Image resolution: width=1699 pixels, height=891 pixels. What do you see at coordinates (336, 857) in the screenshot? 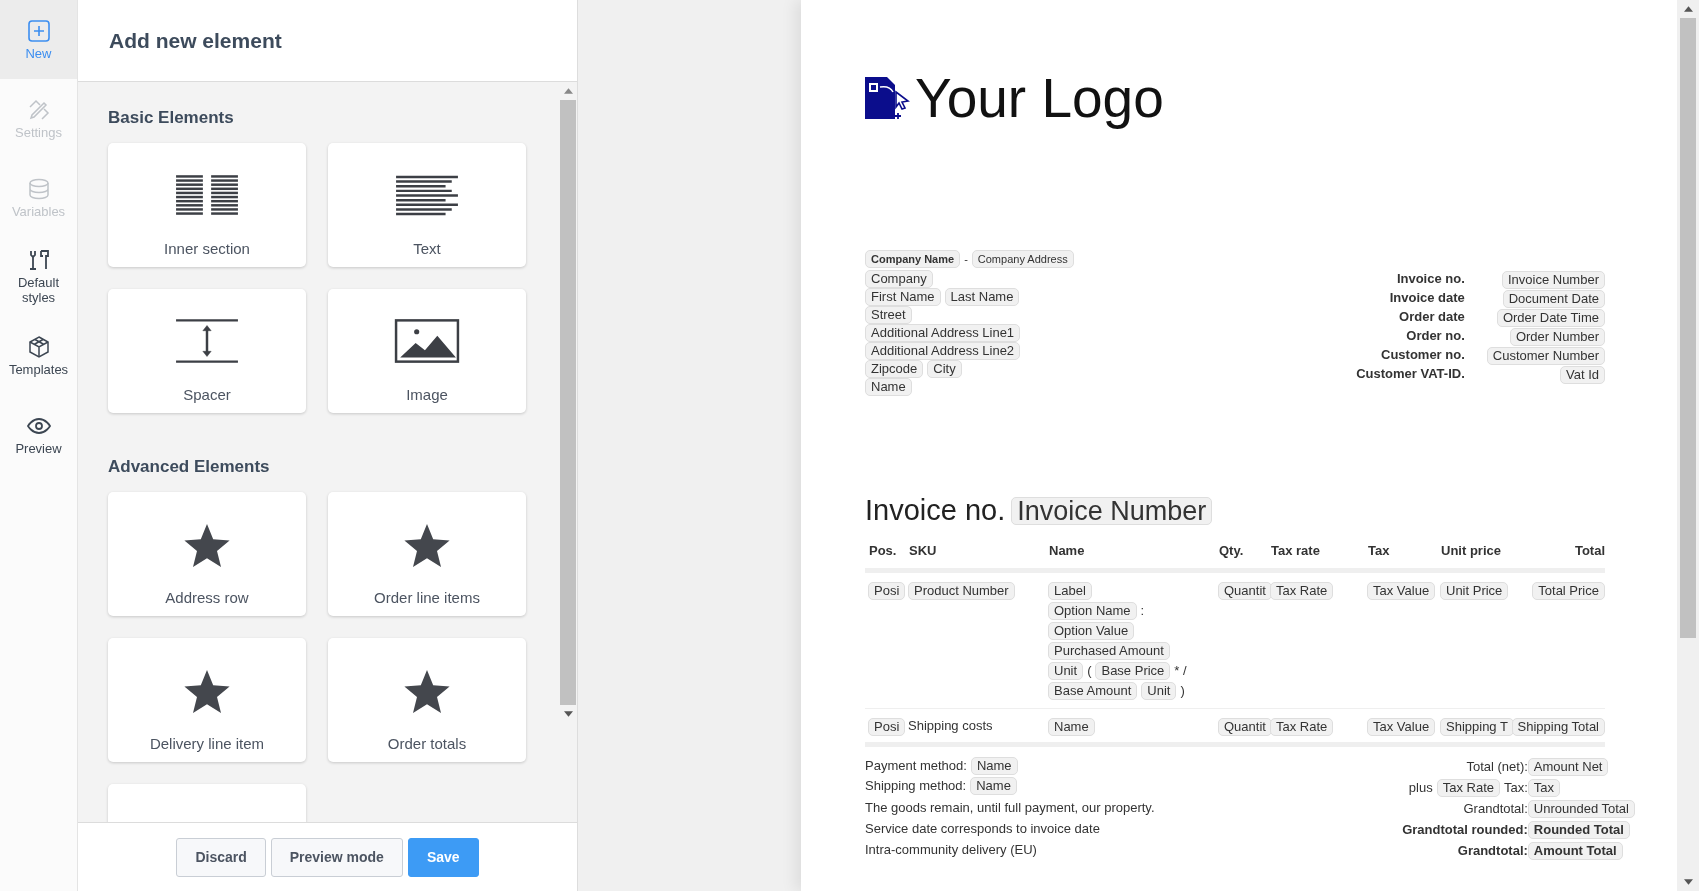
I see `footer-button: Preview mode` at bounding box center [336, 857].